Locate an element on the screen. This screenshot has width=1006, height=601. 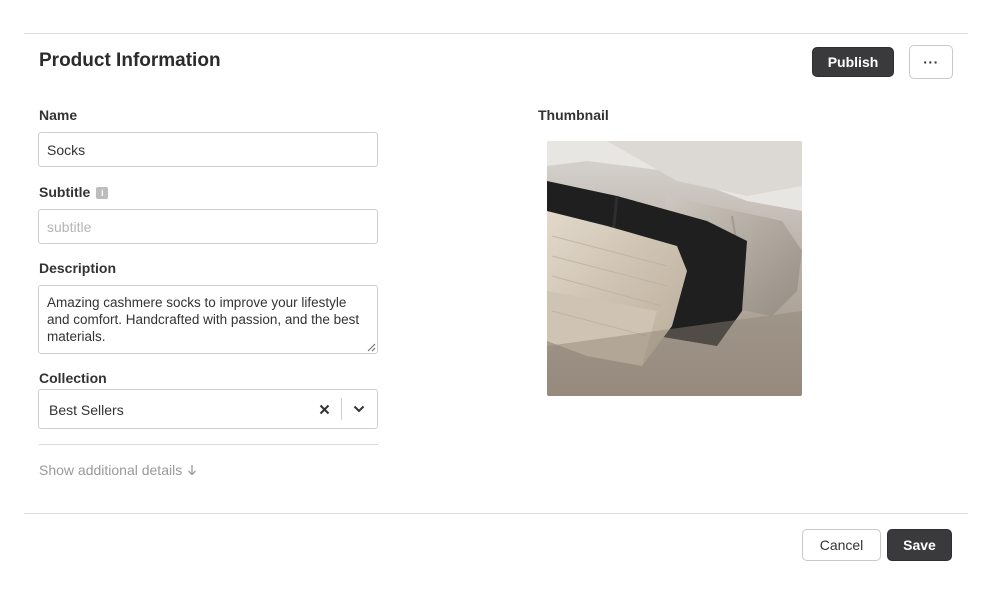
bottom-divider is located at coordinates (496, 513).